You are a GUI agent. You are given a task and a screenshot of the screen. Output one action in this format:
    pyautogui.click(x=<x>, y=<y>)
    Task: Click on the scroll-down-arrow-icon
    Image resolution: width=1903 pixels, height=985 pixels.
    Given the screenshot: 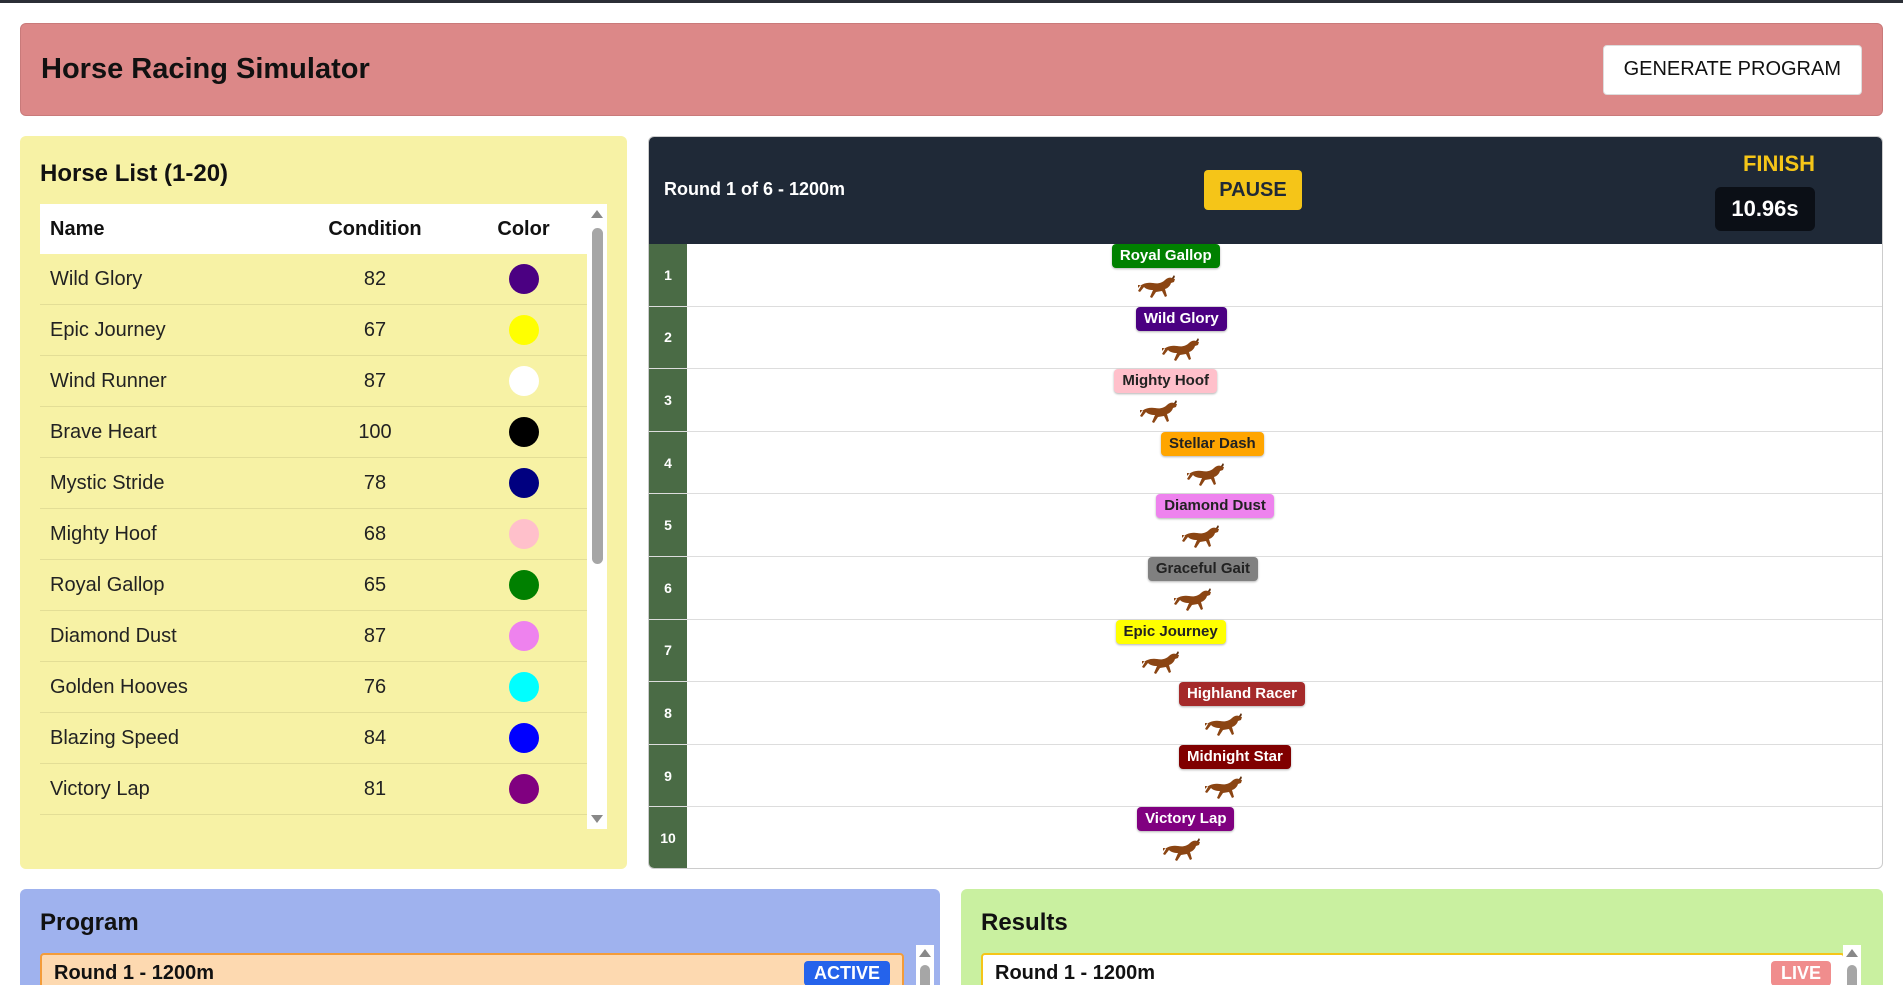 What is the action you would take?
    pyautogui.click(x=597, y=819)
    